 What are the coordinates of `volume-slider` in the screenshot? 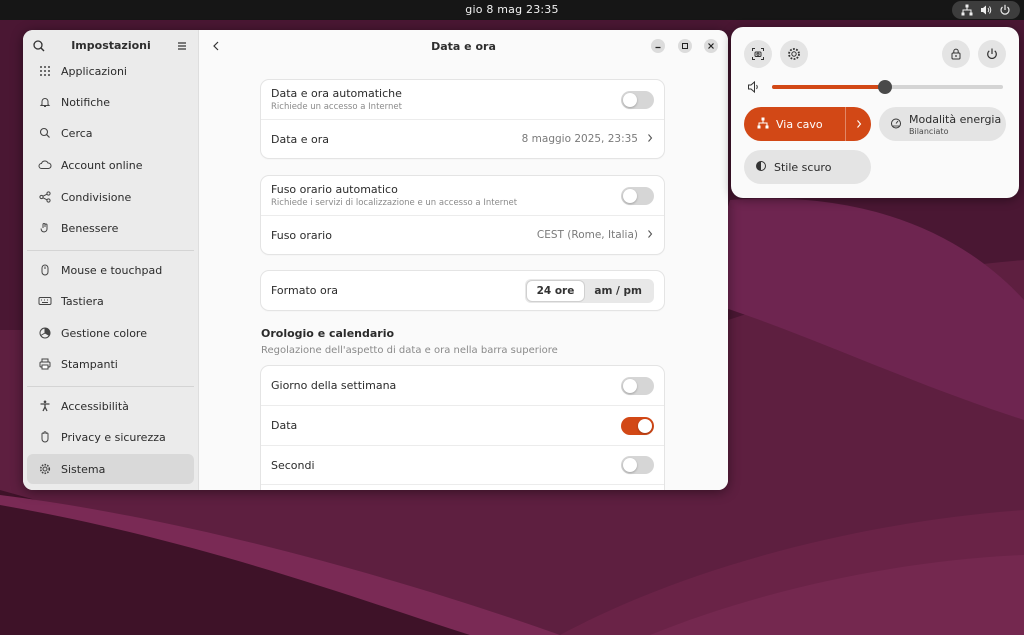 It's located at (887, 87).